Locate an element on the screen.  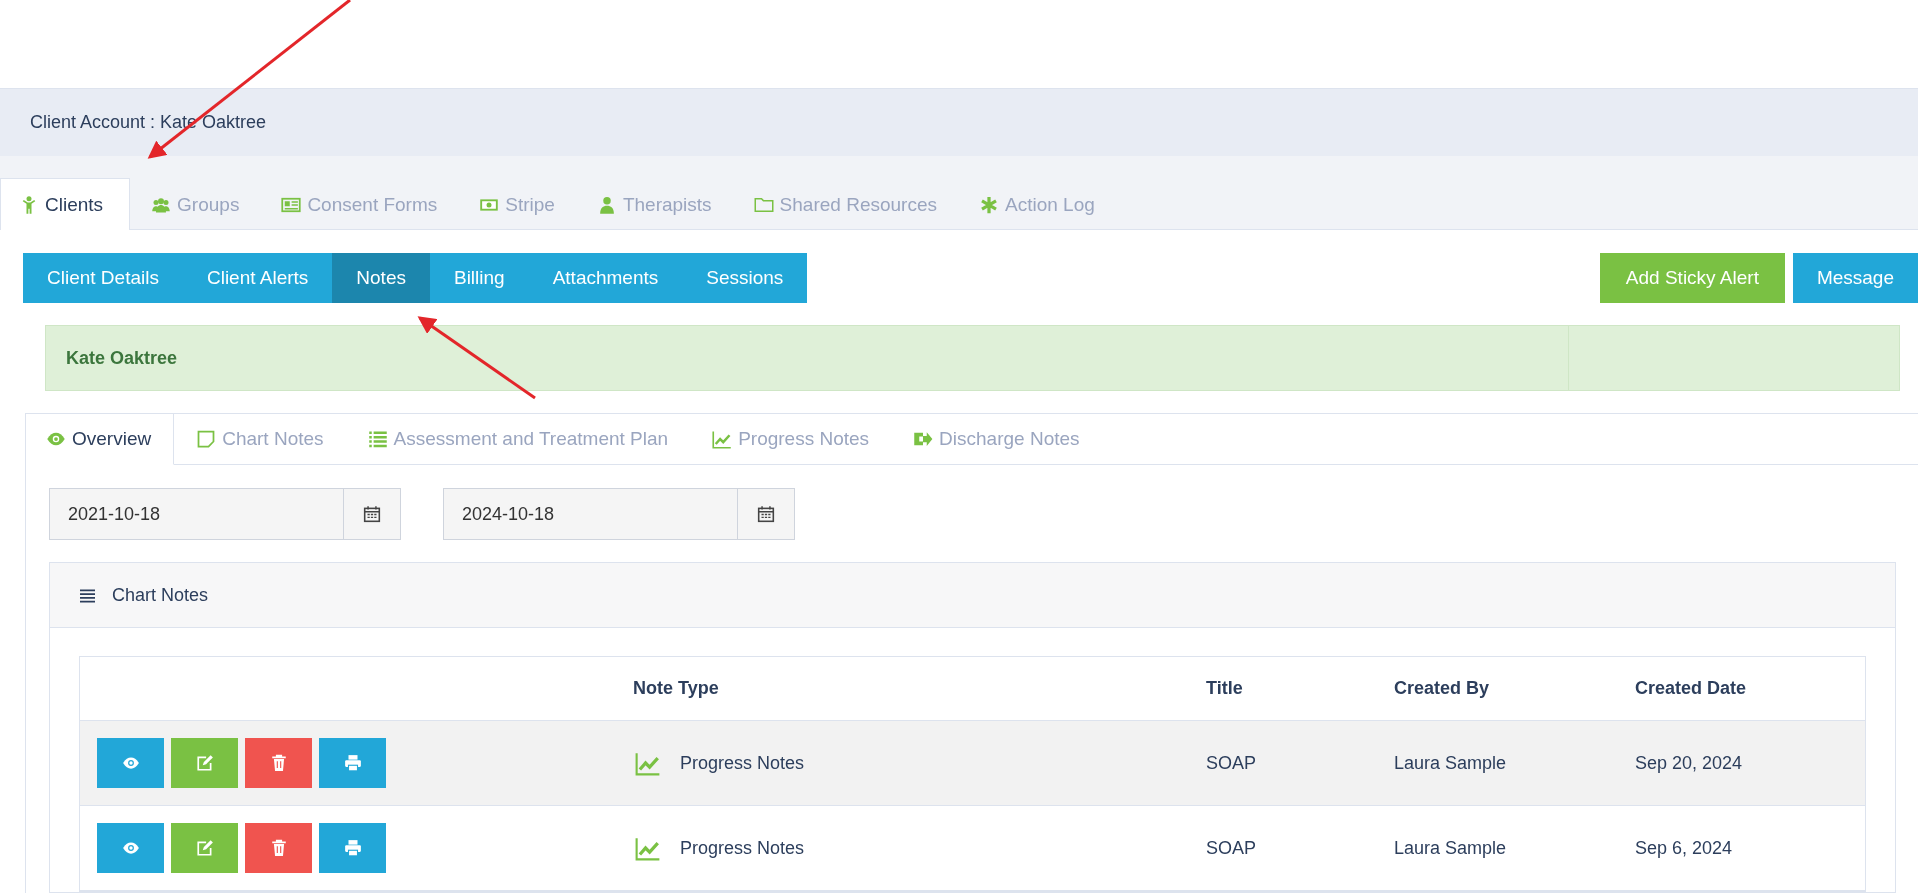
main-tab: Groups is located at coordinates (195, 204).